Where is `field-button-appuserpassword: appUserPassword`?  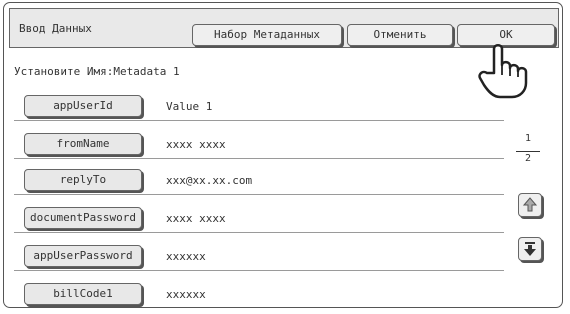
field-button-appuserpassword: appUserPassword is located at coordinates (83, 256).